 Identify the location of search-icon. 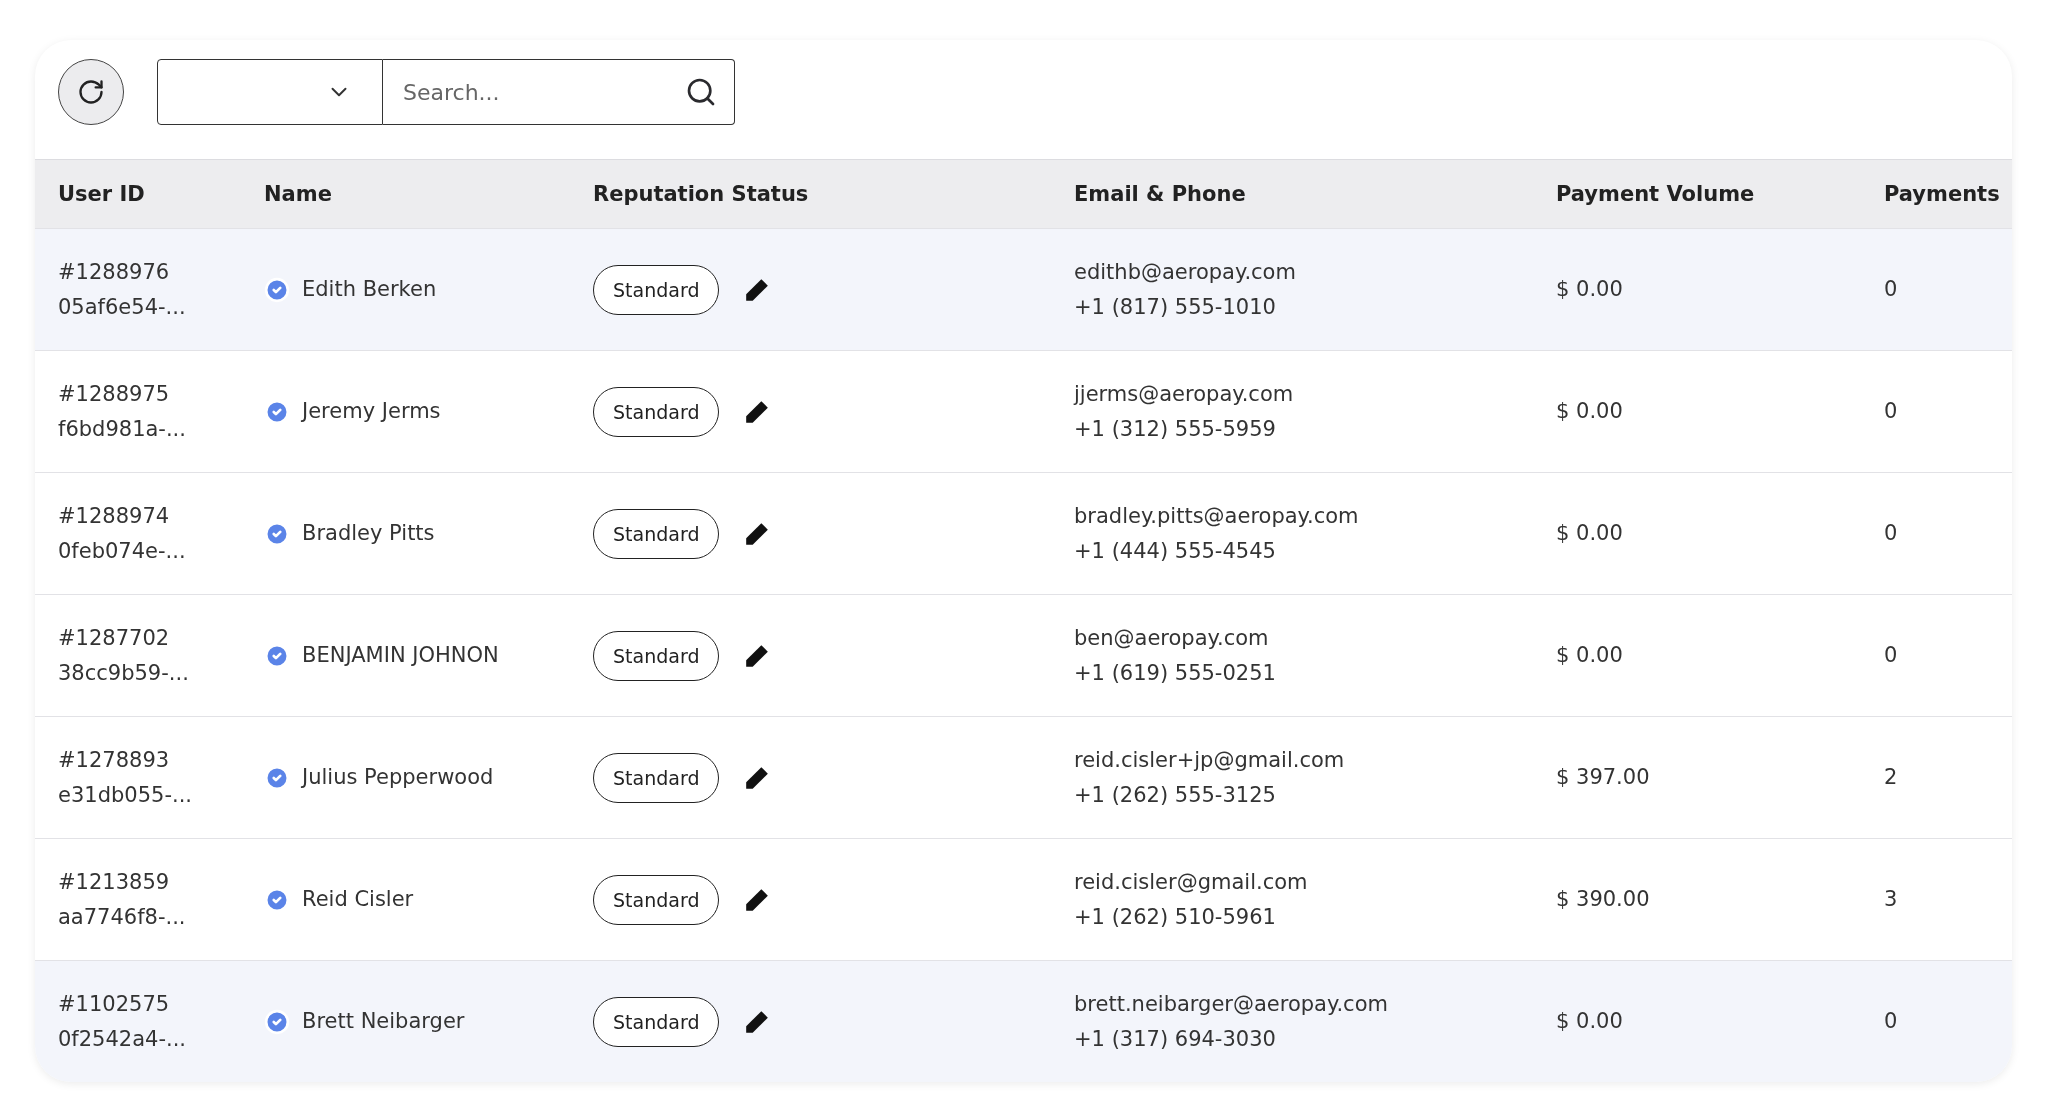
(701, 92).